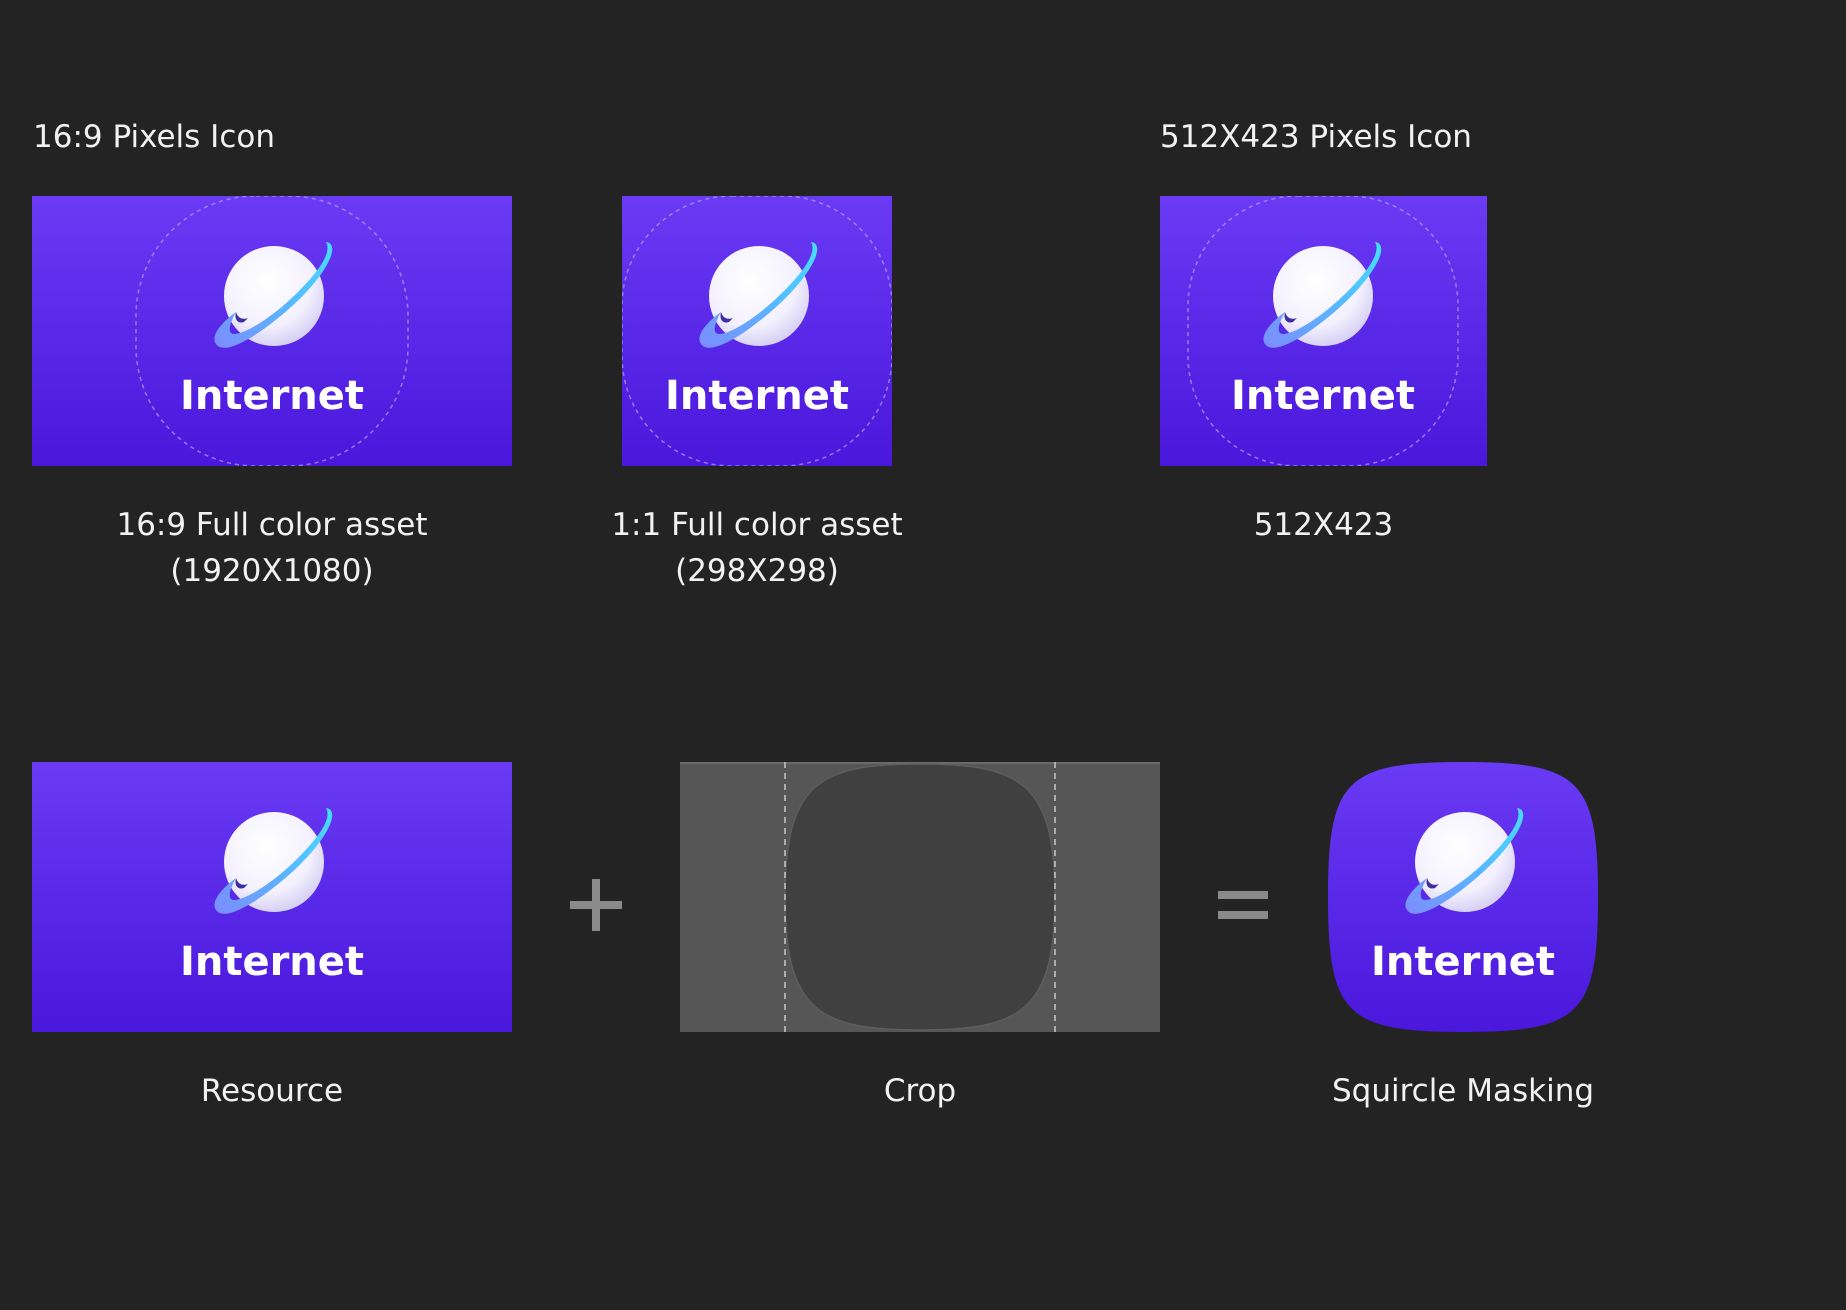 The width and height of the screenshot is (1846, 1310). Describe the element at coordinates (1316, 137) in the screenshot. I see `heading-512x423: 512X423 Pixels Icon` at that location.